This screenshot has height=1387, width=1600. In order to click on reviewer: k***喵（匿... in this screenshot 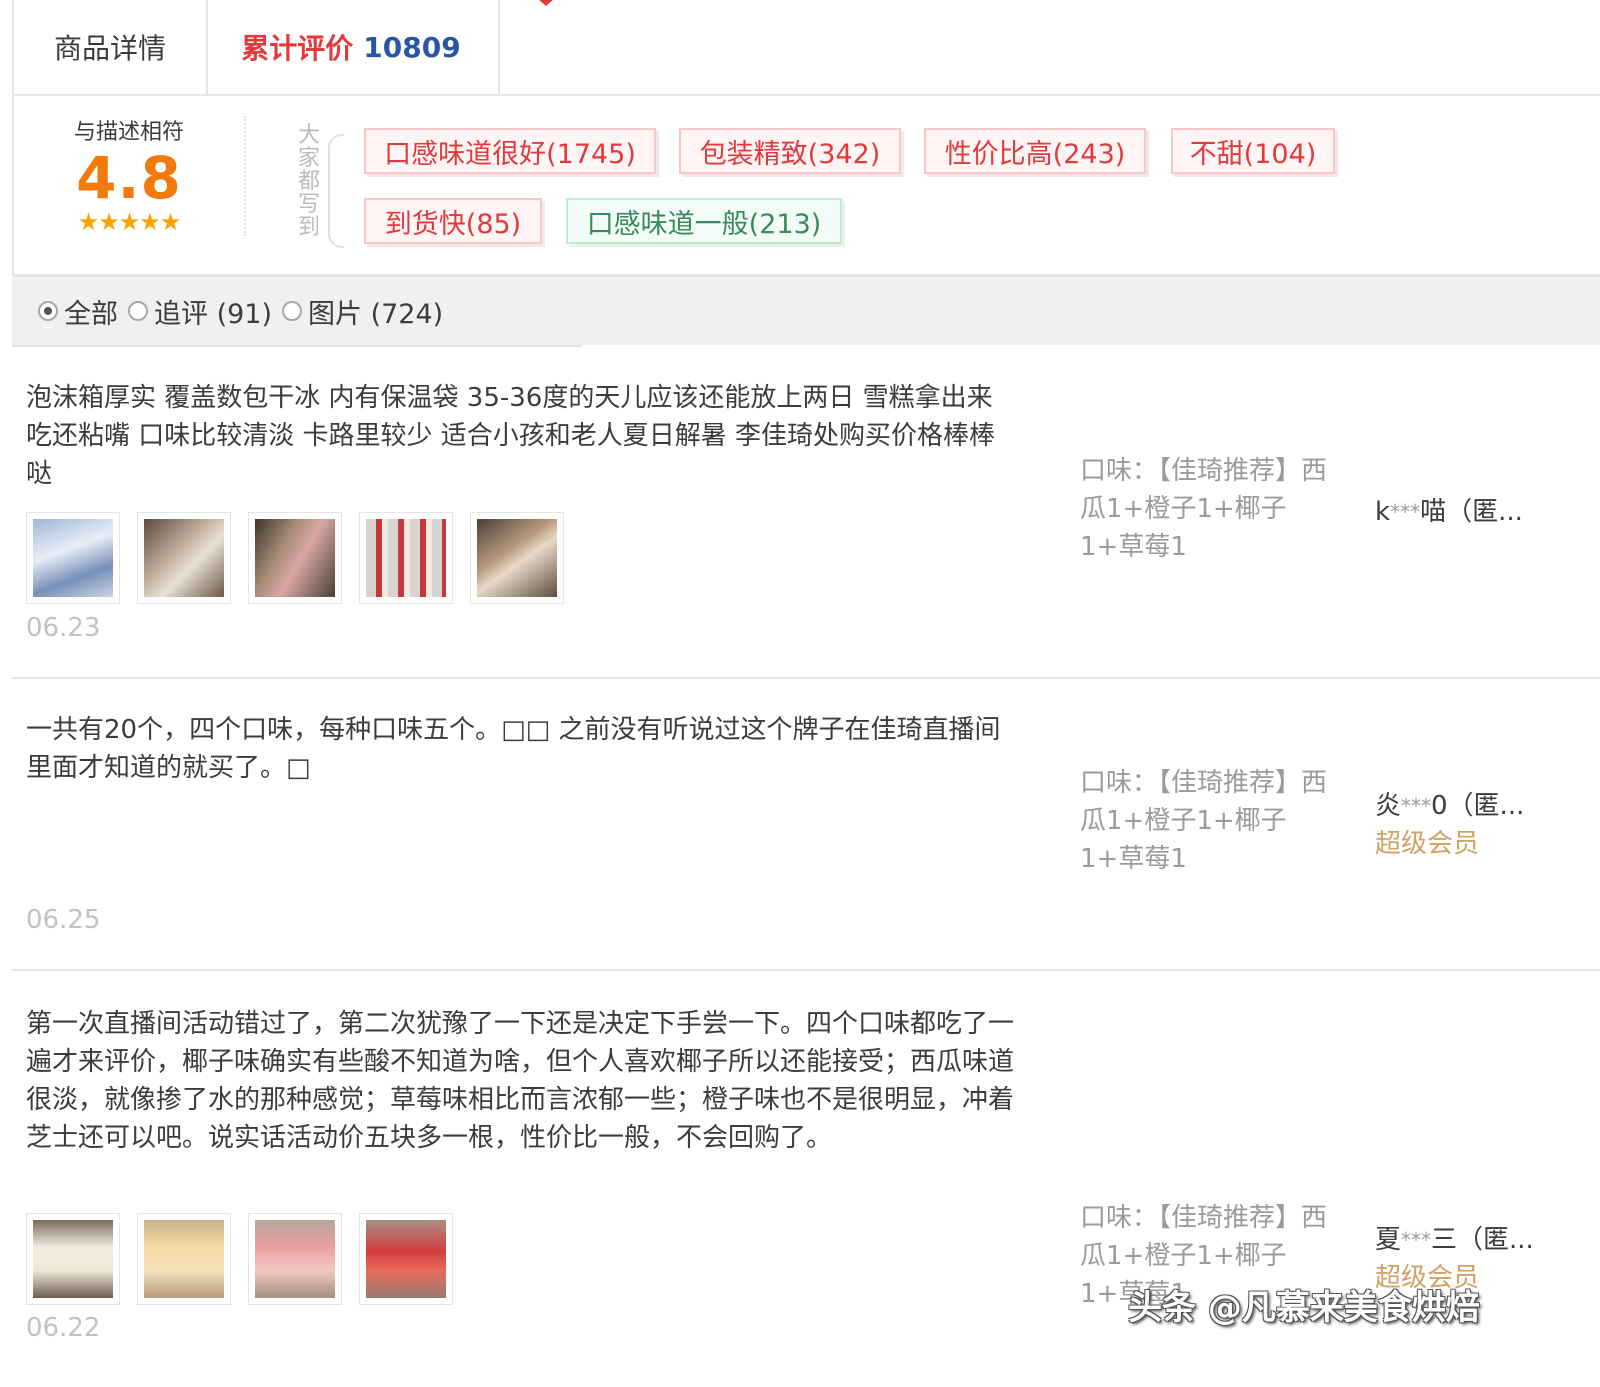, I will do `click(1487, 512)`.